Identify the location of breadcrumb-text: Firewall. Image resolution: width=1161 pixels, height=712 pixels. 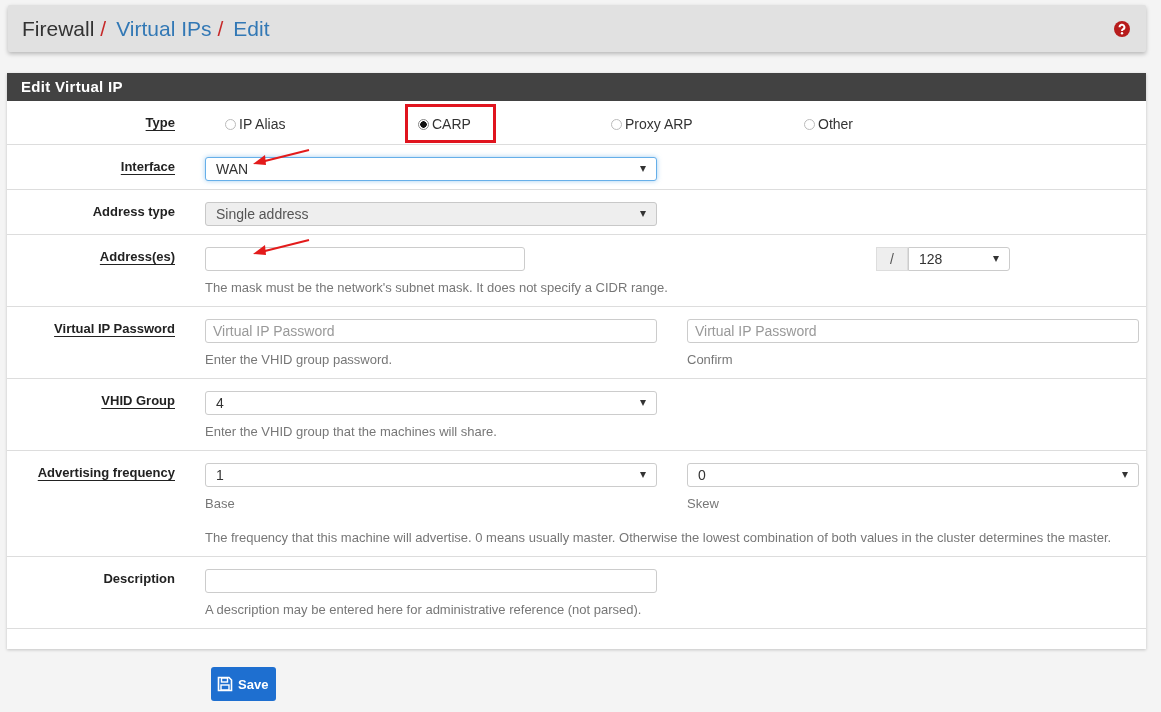
(58, 28).